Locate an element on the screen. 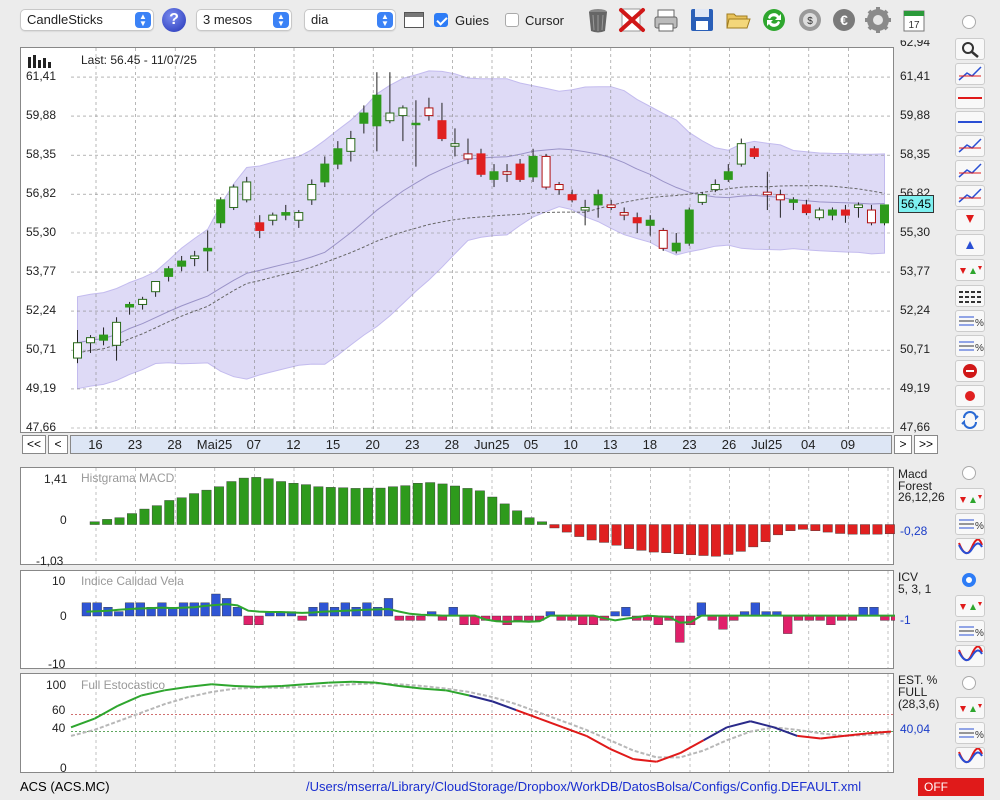  main-panel-radio is located at coordinates (969, 22).